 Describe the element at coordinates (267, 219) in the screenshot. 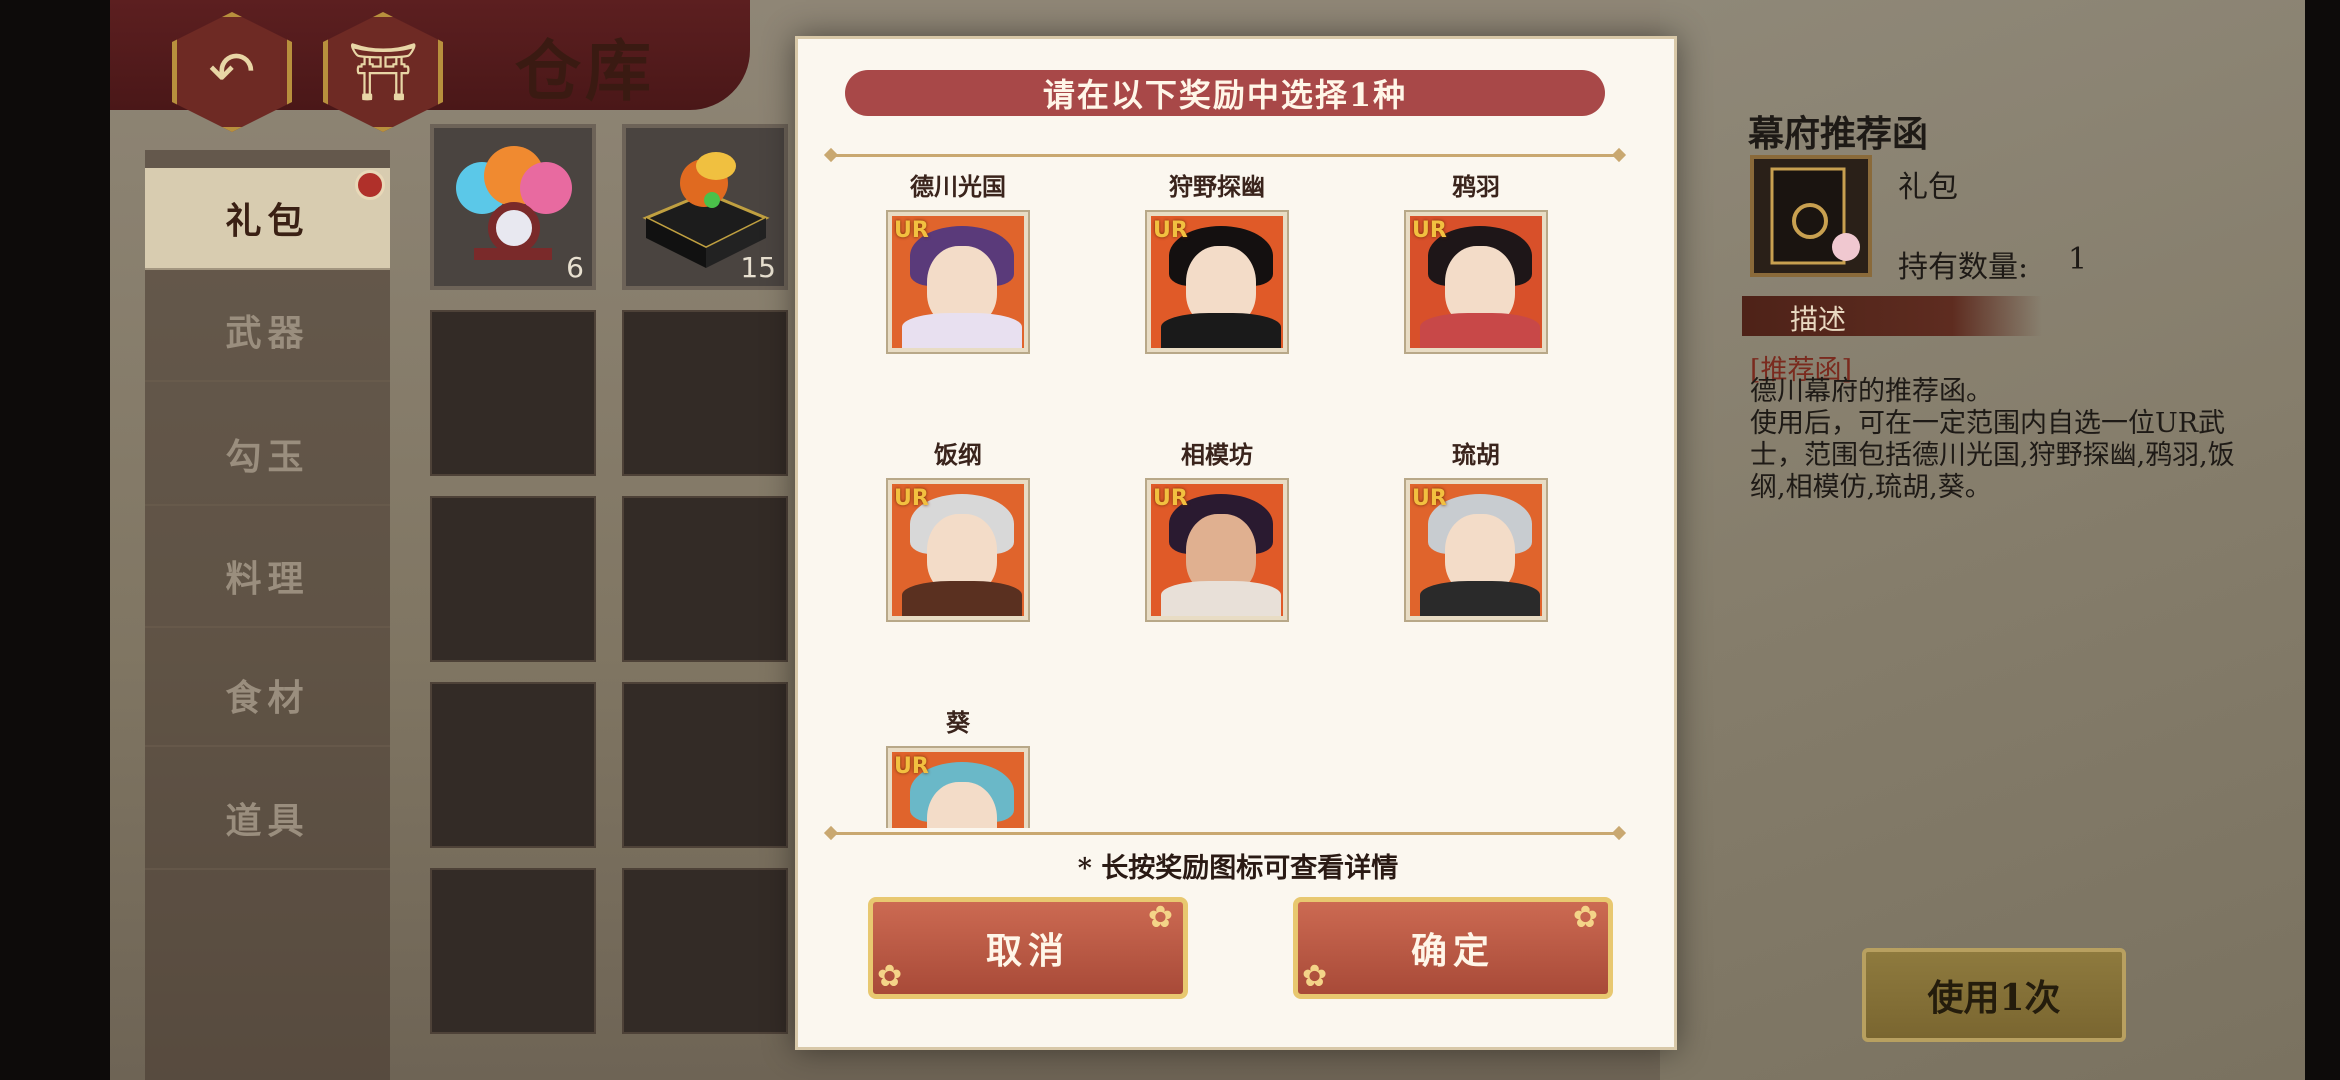

I see `category-gift: 礼包` at that location.